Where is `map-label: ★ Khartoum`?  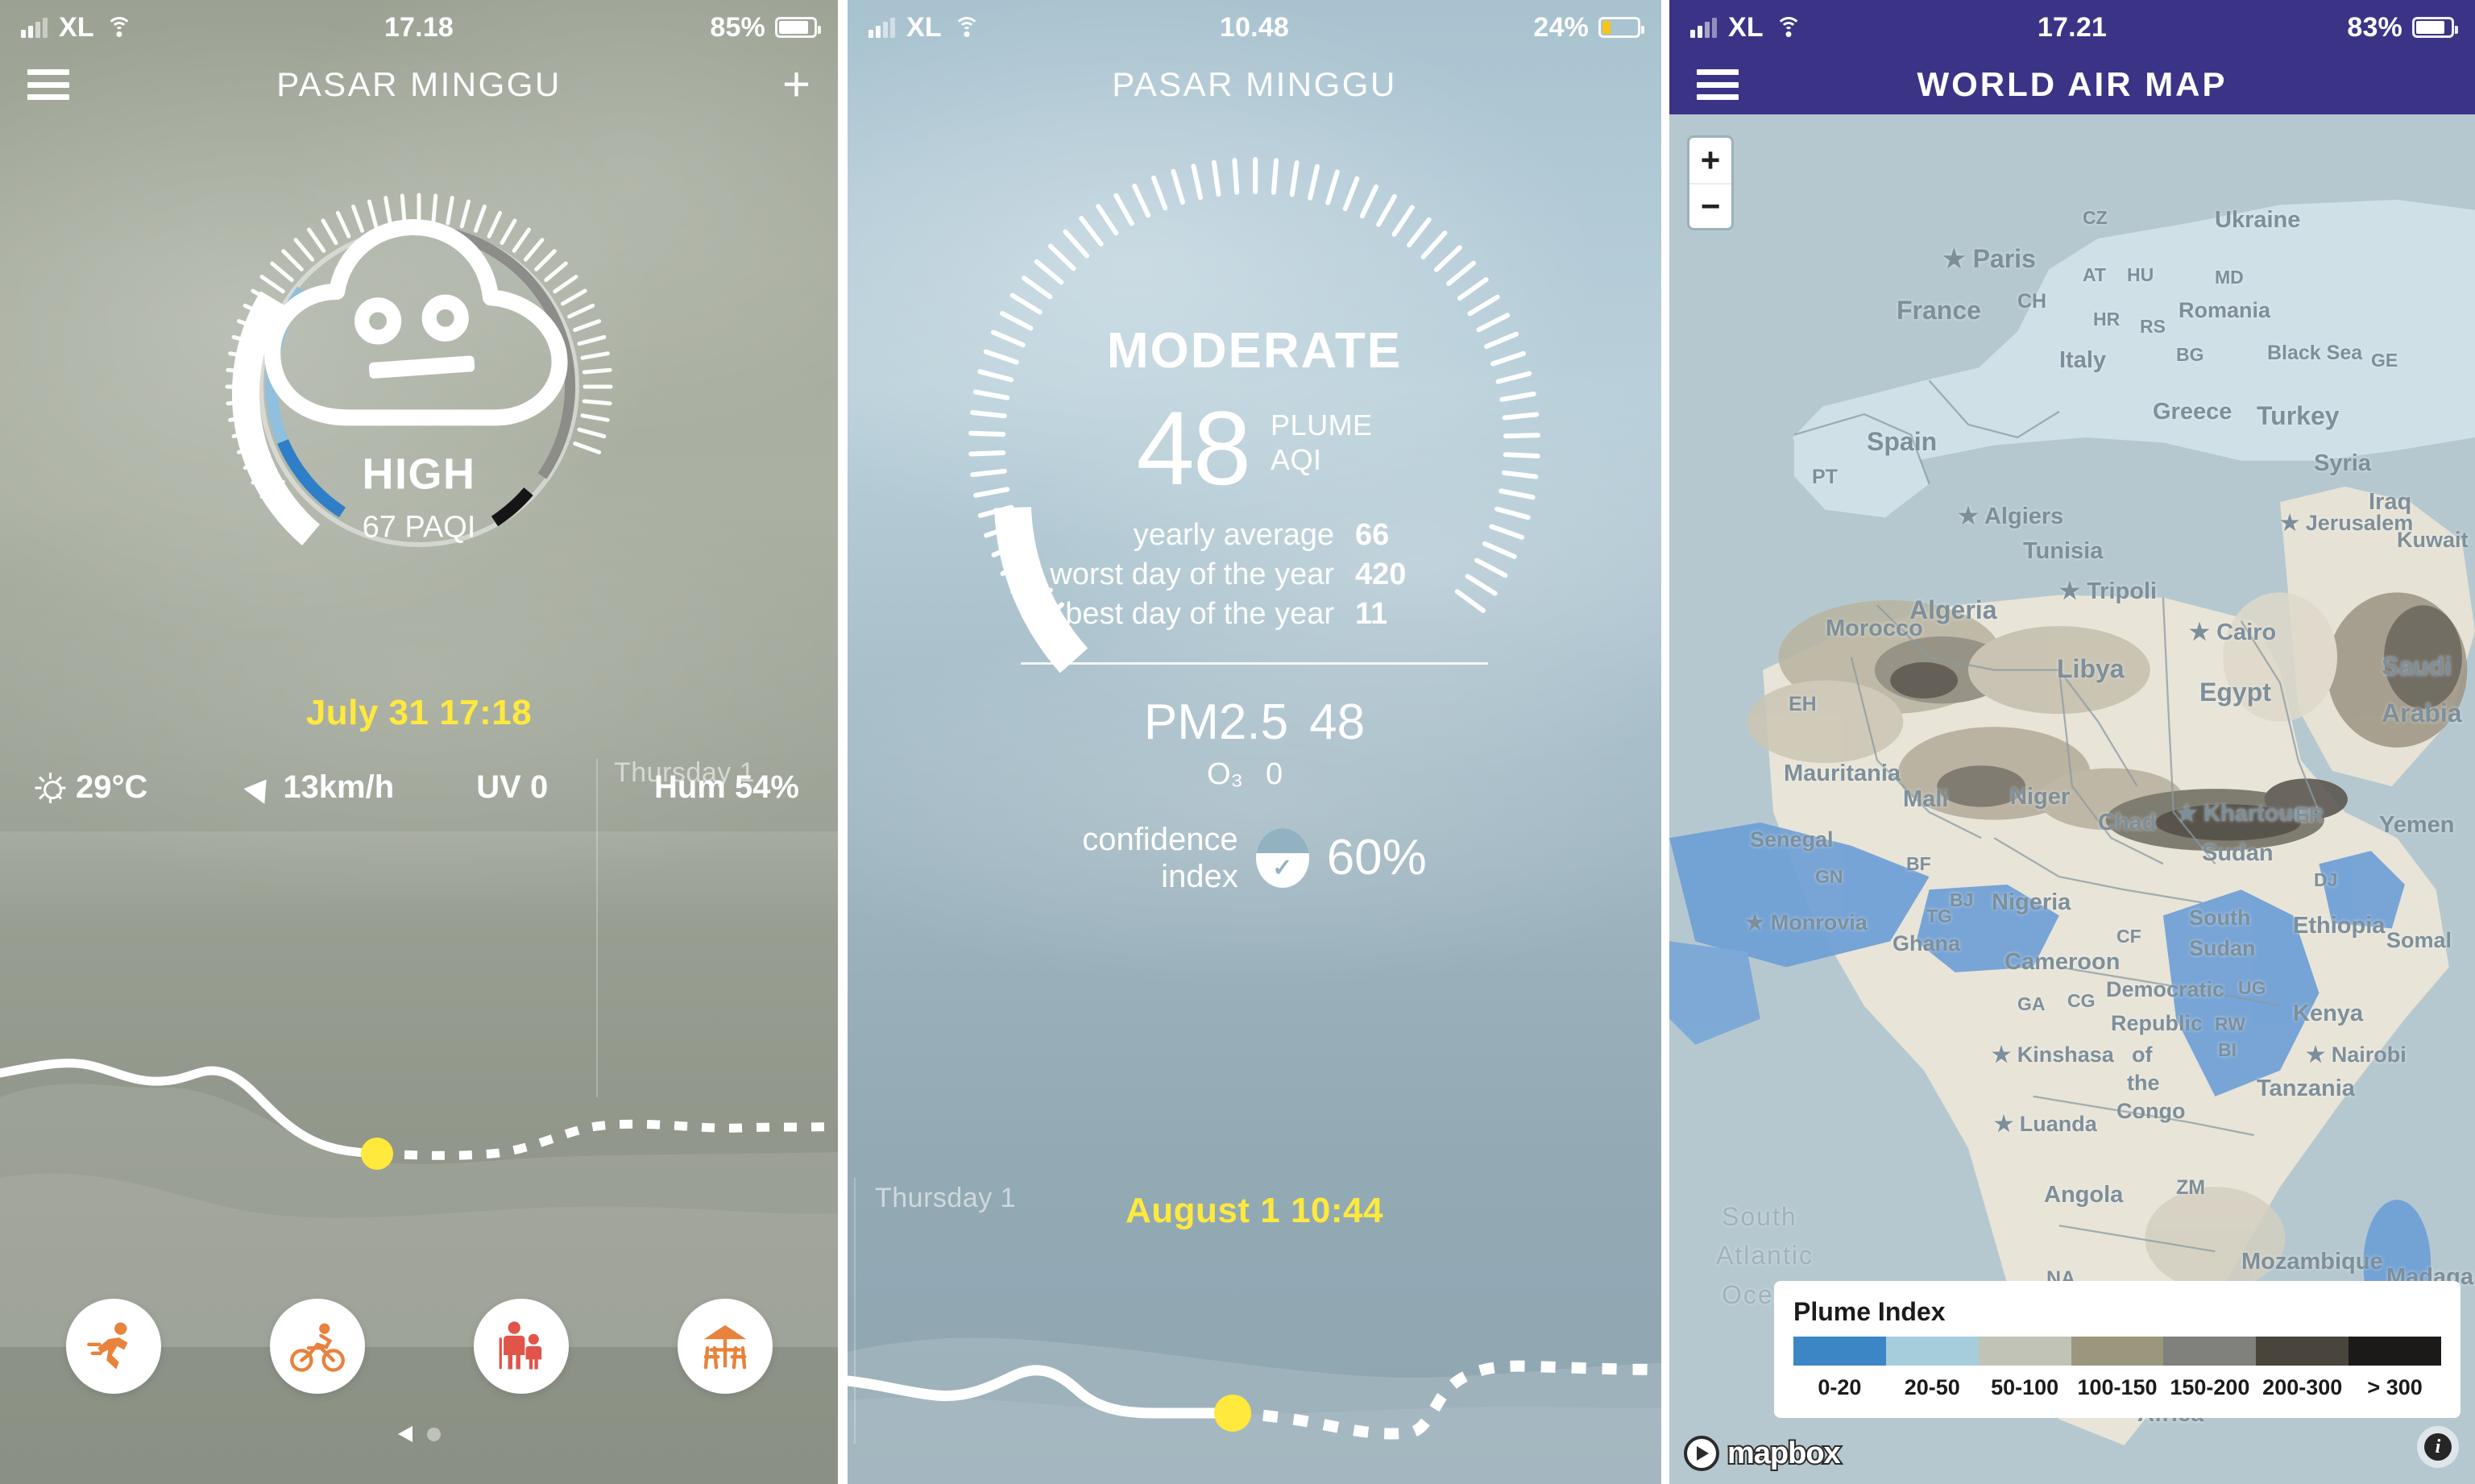 map-label: ★ Khartoum is located at coordinates (2245, 814).